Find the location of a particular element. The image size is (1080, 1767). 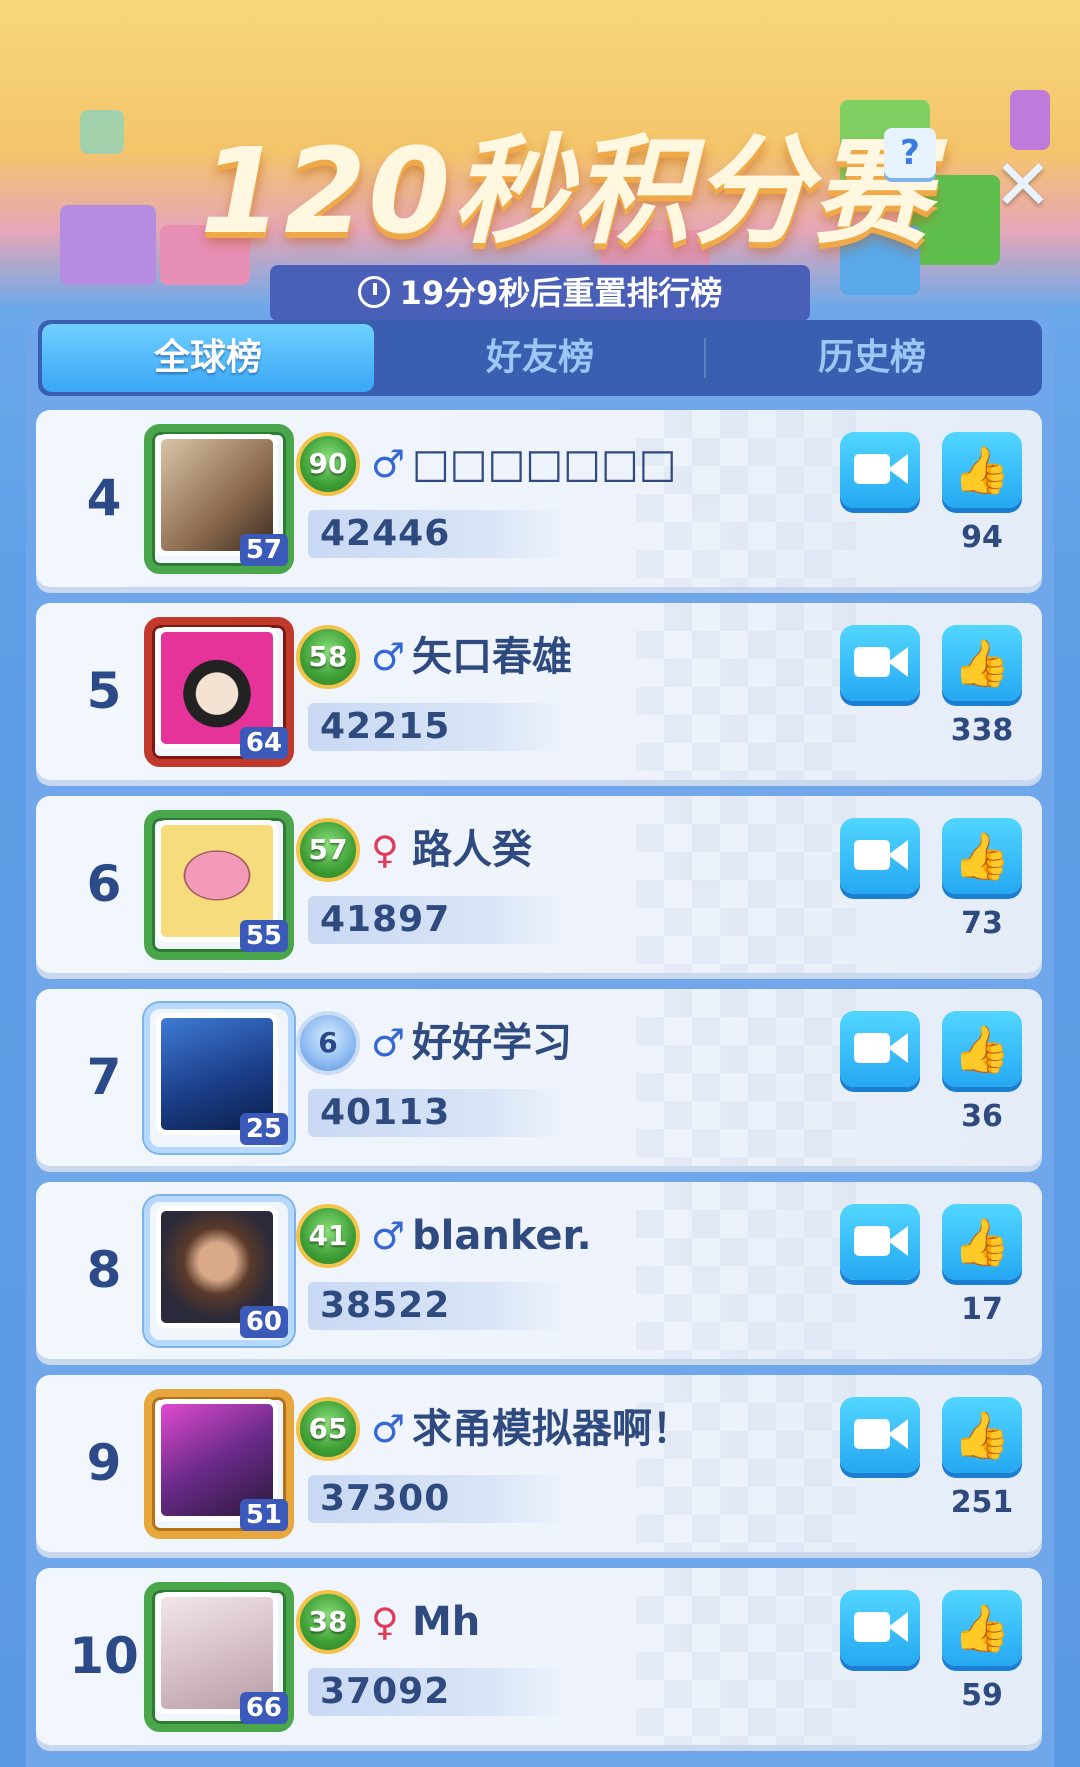

player-score: 37092 is located at coordinates (385, 1691).